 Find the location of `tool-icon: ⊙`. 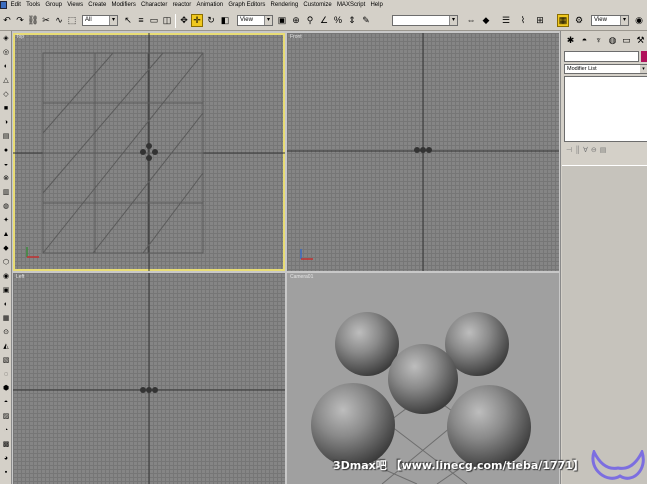

tool-icon: ⊙ is located at coordinates (6, 332).